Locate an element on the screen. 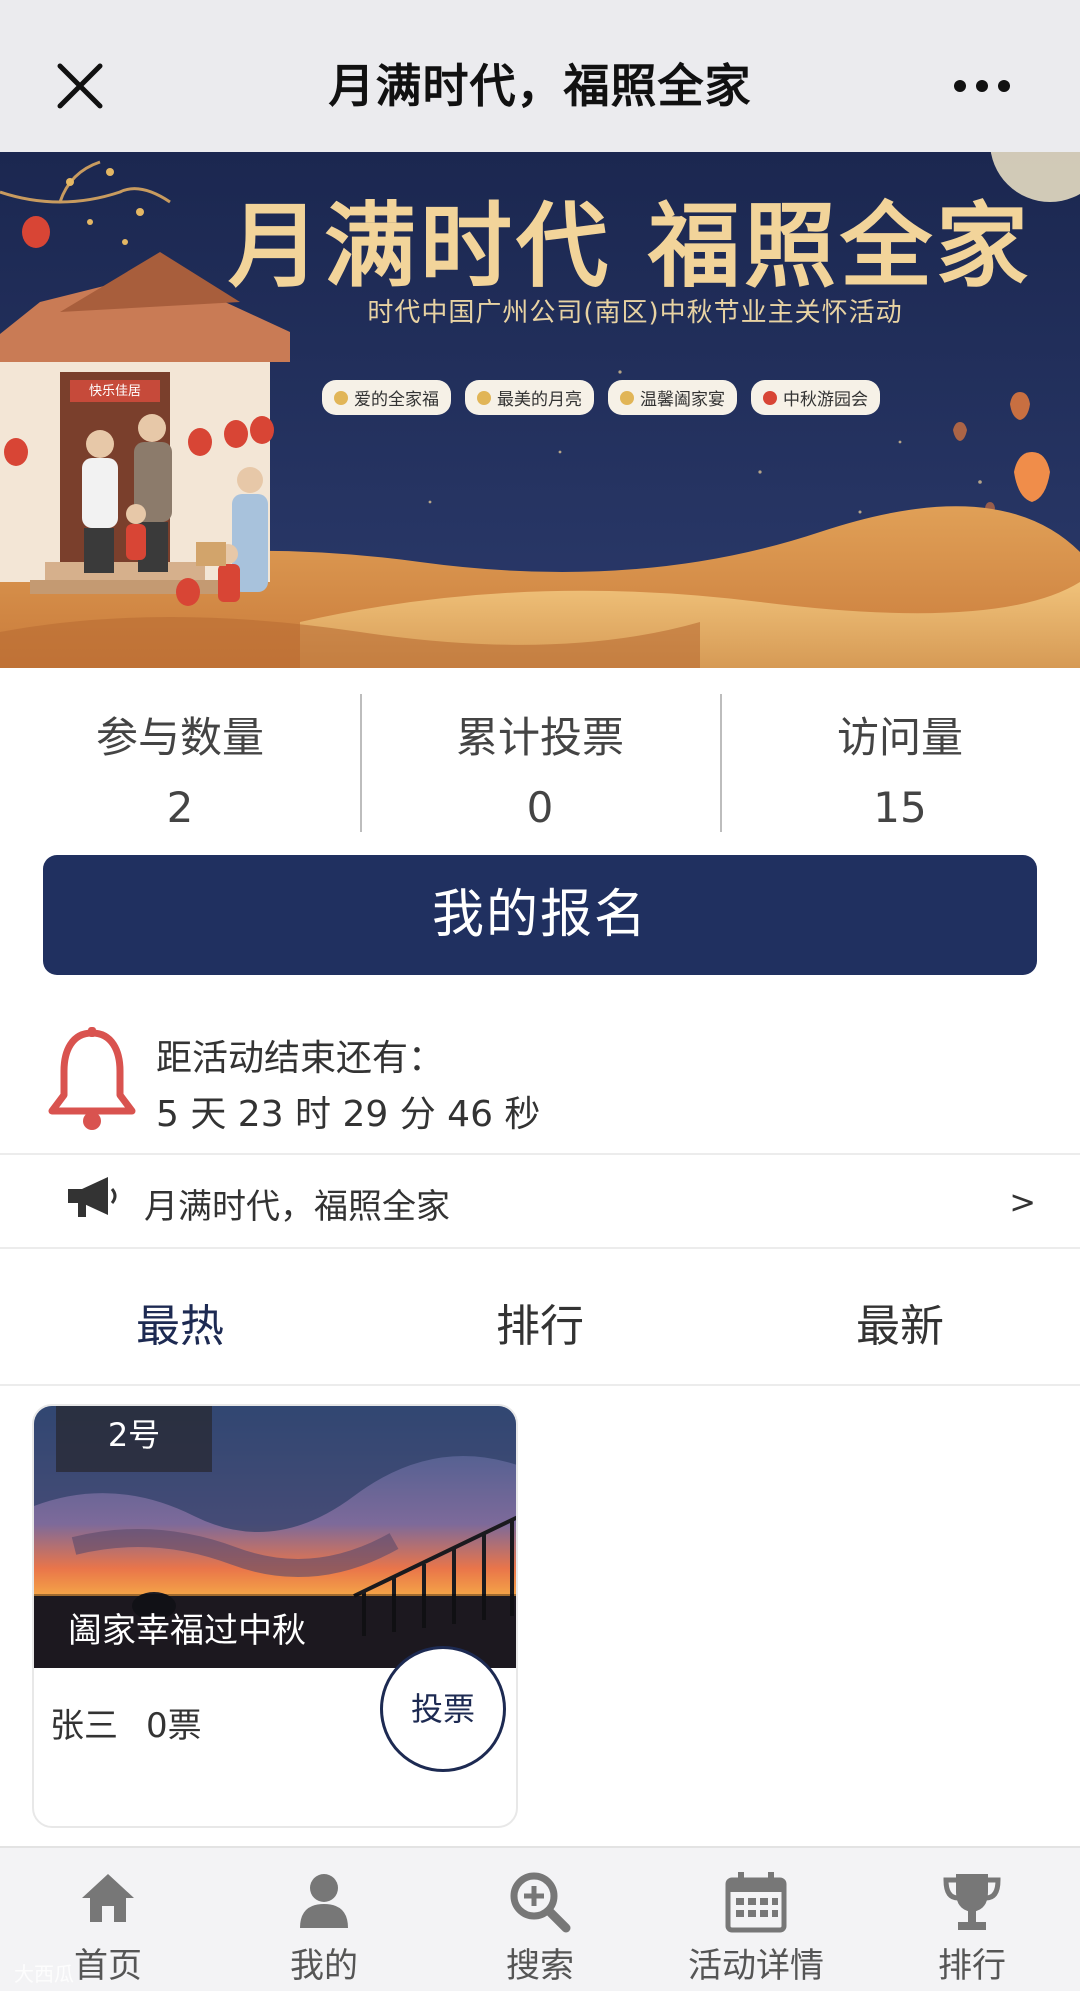  countdown-panel: 距活动结束还有： 5 天 23 时 29 分 46 秒 is located at coordinates (540, 1079).